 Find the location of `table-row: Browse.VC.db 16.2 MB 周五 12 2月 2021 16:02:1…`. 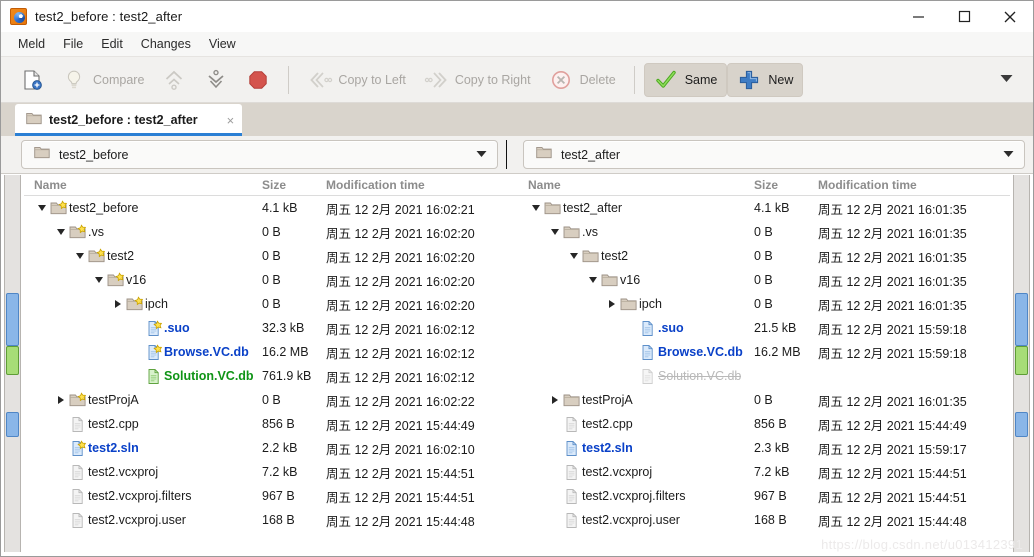

table-row: Browse.VC.db 16.2 MB 周五 12 2月 2021 16:02:1… is located at coordinates (271, 352).